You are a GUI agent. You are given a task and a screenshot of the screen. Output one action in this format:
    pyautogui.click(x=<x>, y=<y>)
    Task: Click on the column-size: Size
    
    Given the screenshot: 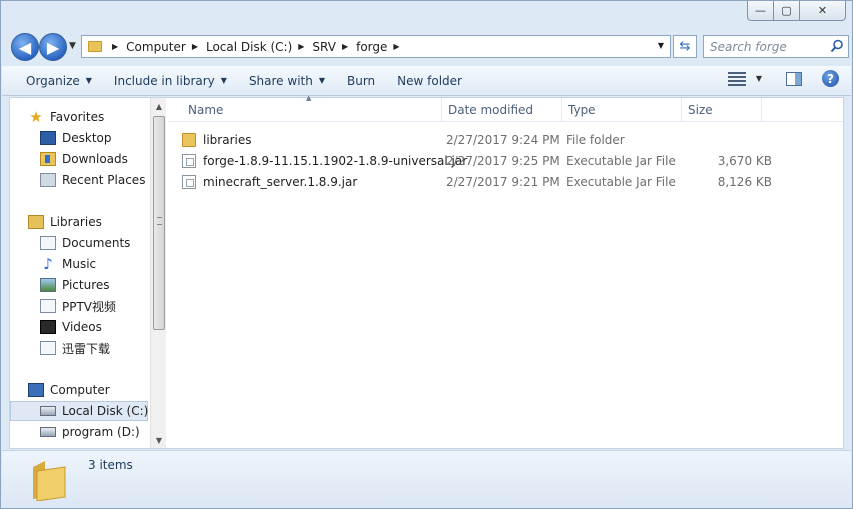 What is the action you would take?
    pyautogui.click(x=722, y=110)
    